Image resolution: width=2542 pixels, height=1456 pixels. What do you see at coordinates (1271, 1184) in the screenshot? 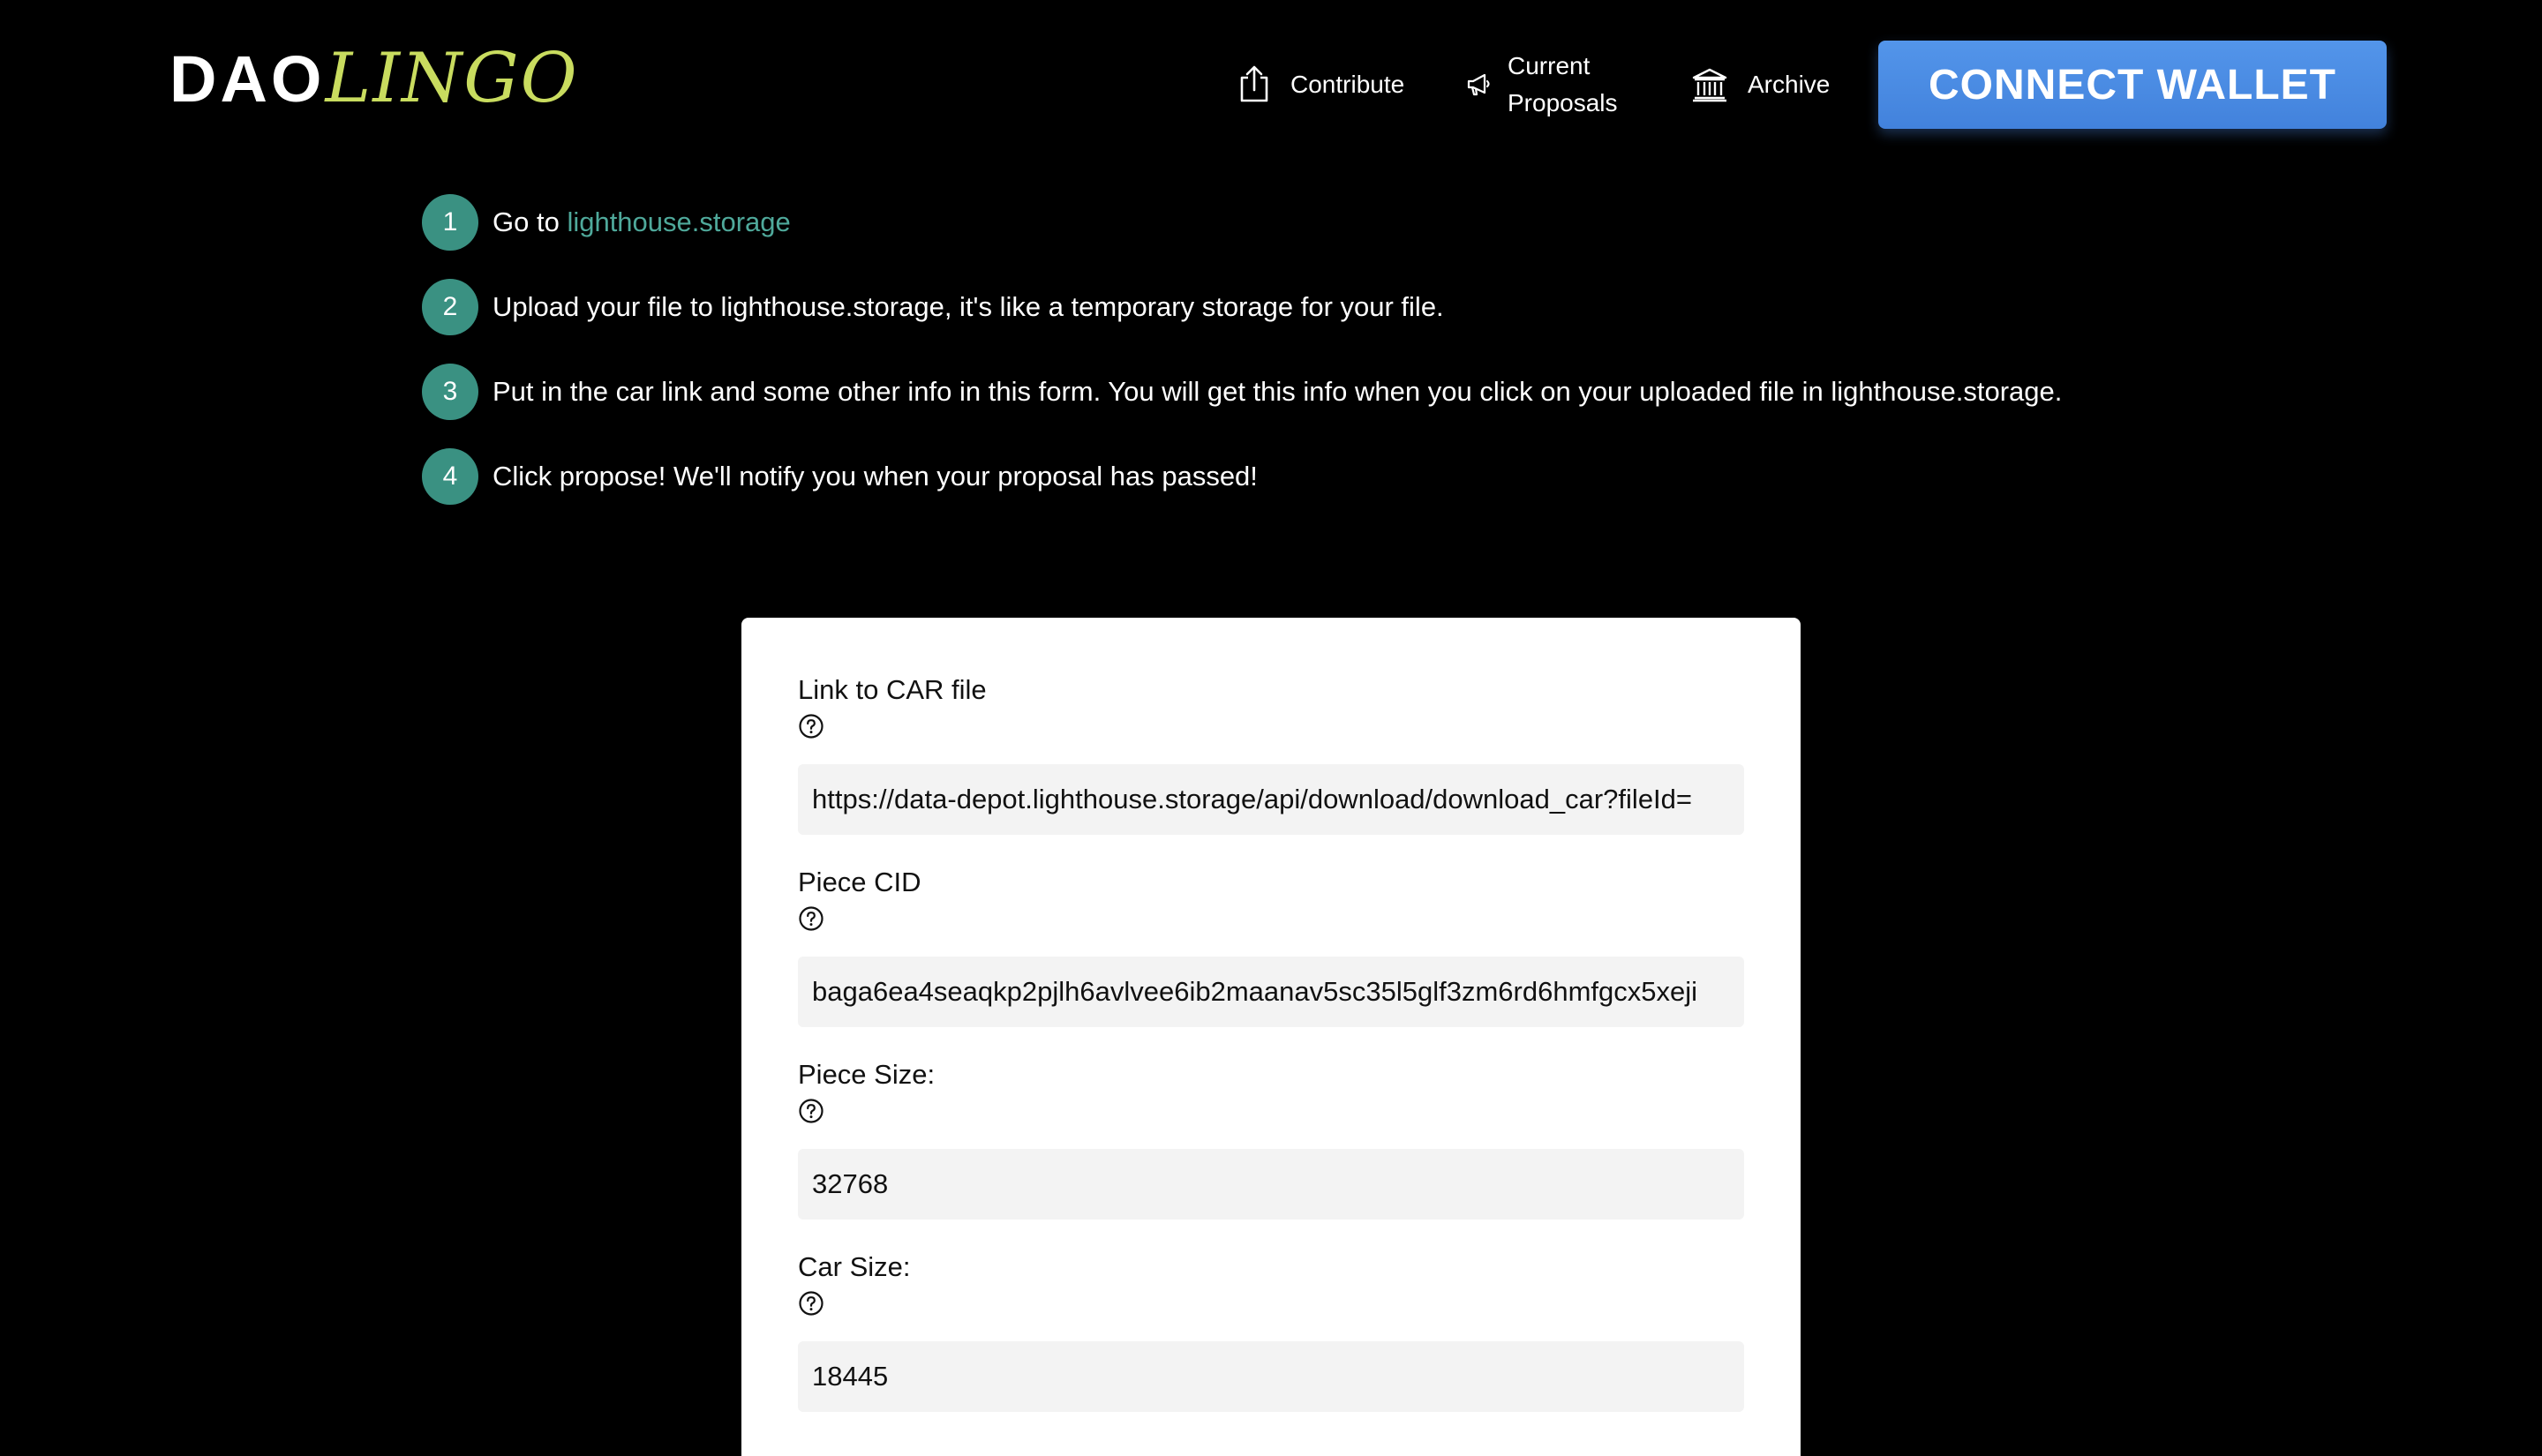
I see `piece-size-input` at bounding box center [1271, 1184].